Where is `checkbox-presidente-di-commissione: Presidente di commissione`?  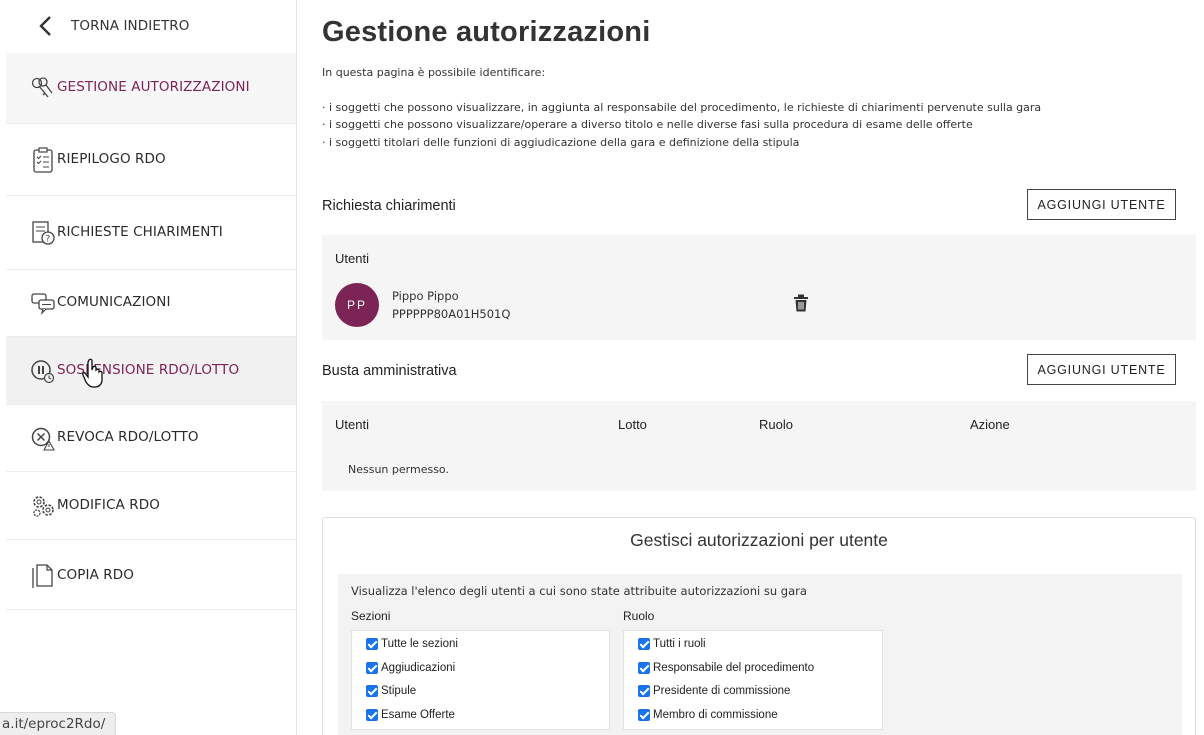
checkbox-presidente-di-commissione: Presidente di commissione is located at coordinates (714, 691).